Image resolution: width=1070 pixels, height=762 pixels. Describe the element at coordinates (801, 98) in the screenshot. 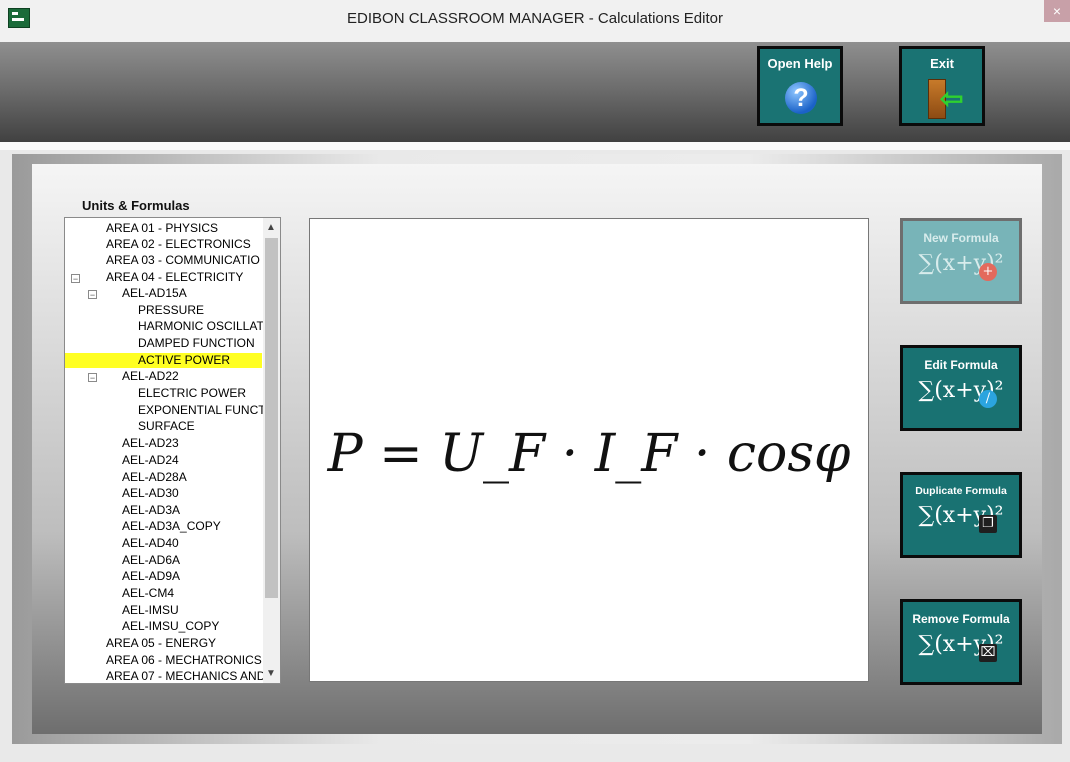

I see `help-icon: ?` at that location.